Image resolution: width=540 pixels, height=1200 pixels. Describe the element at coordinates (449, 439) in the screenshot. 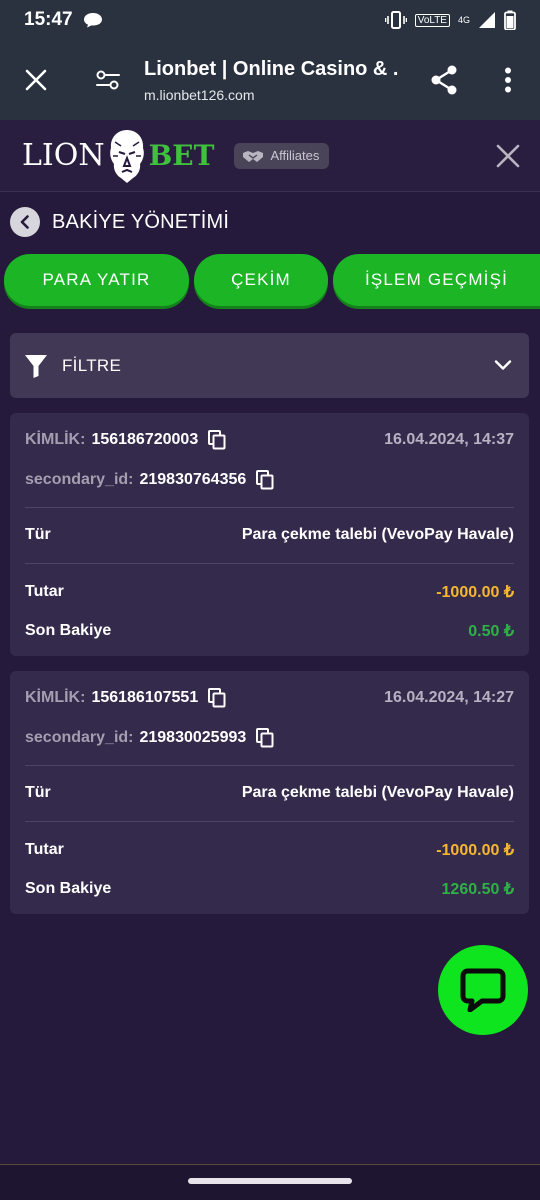

I see `transaction-date: 16.04.2024, 14:37` at that location.